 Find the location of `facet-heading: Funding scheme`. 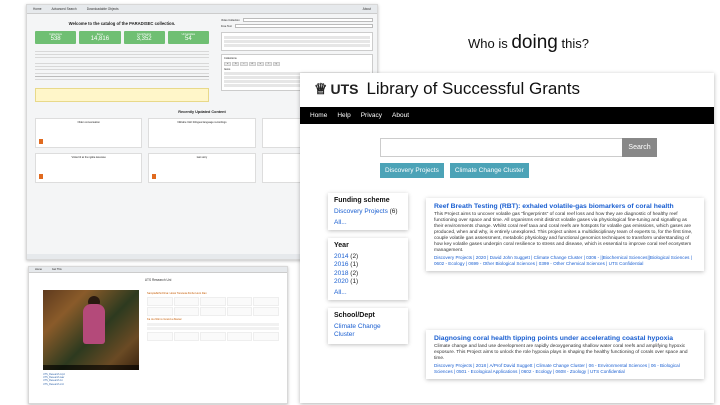

facet-heading: Funding scheme is located at coordinates (362, 200).